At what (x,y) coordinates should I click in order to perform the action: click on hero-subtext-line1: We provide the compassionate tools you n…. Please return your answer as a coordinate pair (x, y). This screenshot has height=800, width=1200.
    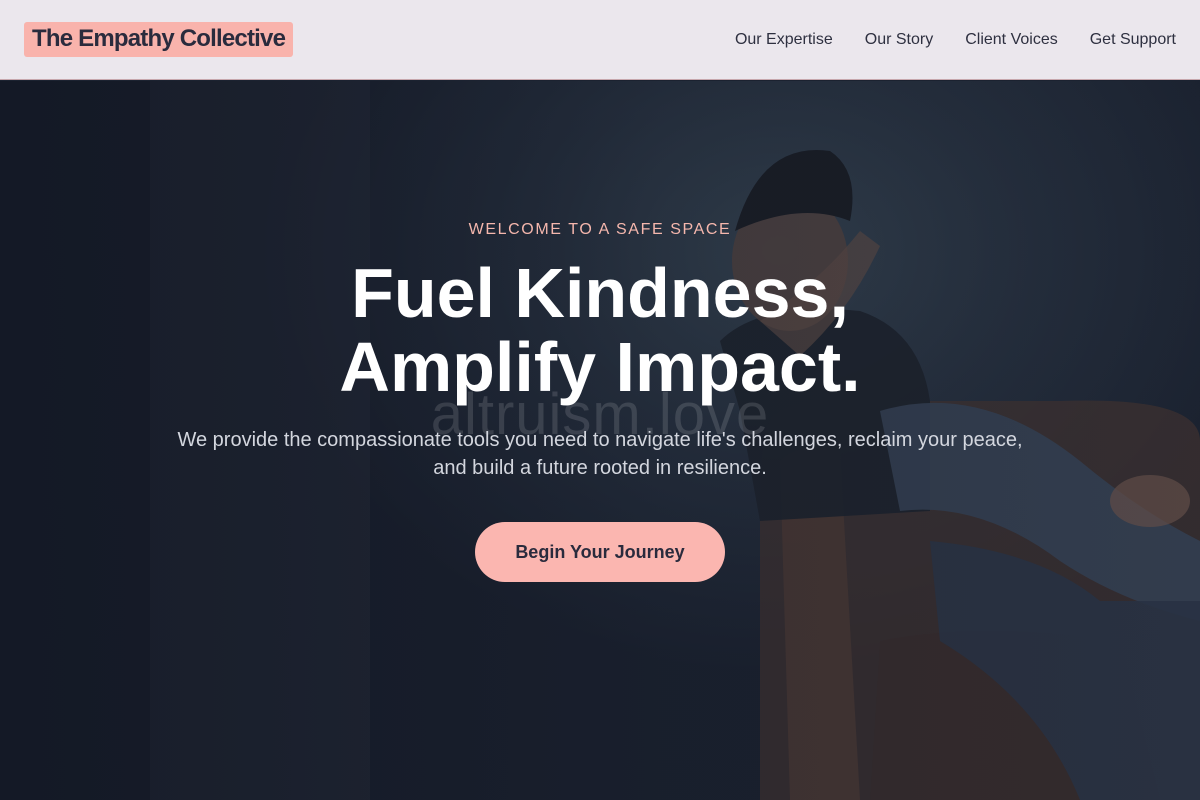
    Looking at the image, I should click on (600, 440).